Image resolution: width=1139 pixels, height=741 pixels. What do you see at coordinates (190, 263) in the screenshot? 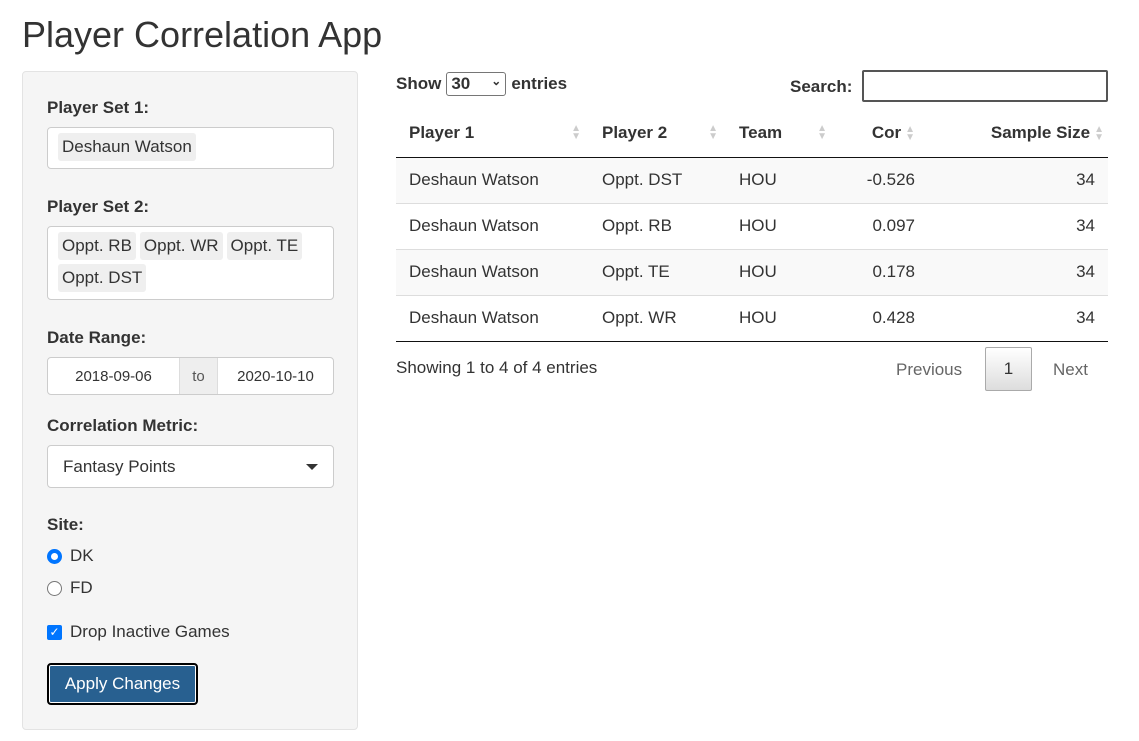
I see `player-set-2-input: Oppt. RB Oppt. WR Oppt. TE Oppt. DST` at bounding box center [190, 263].